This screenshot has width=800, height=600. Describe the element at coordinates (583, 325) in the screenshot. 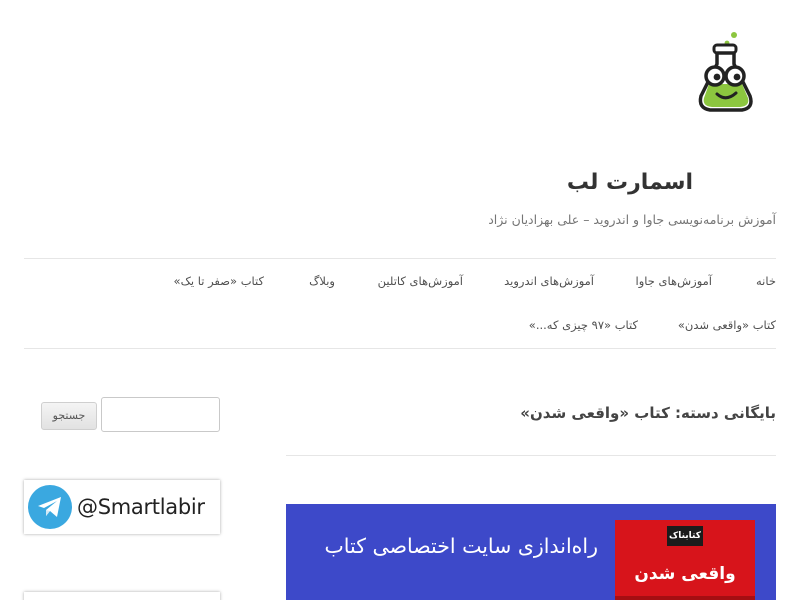

I see `nav-item-book-97-things: کتاب «۹۷ چیزی که...»` at that location.